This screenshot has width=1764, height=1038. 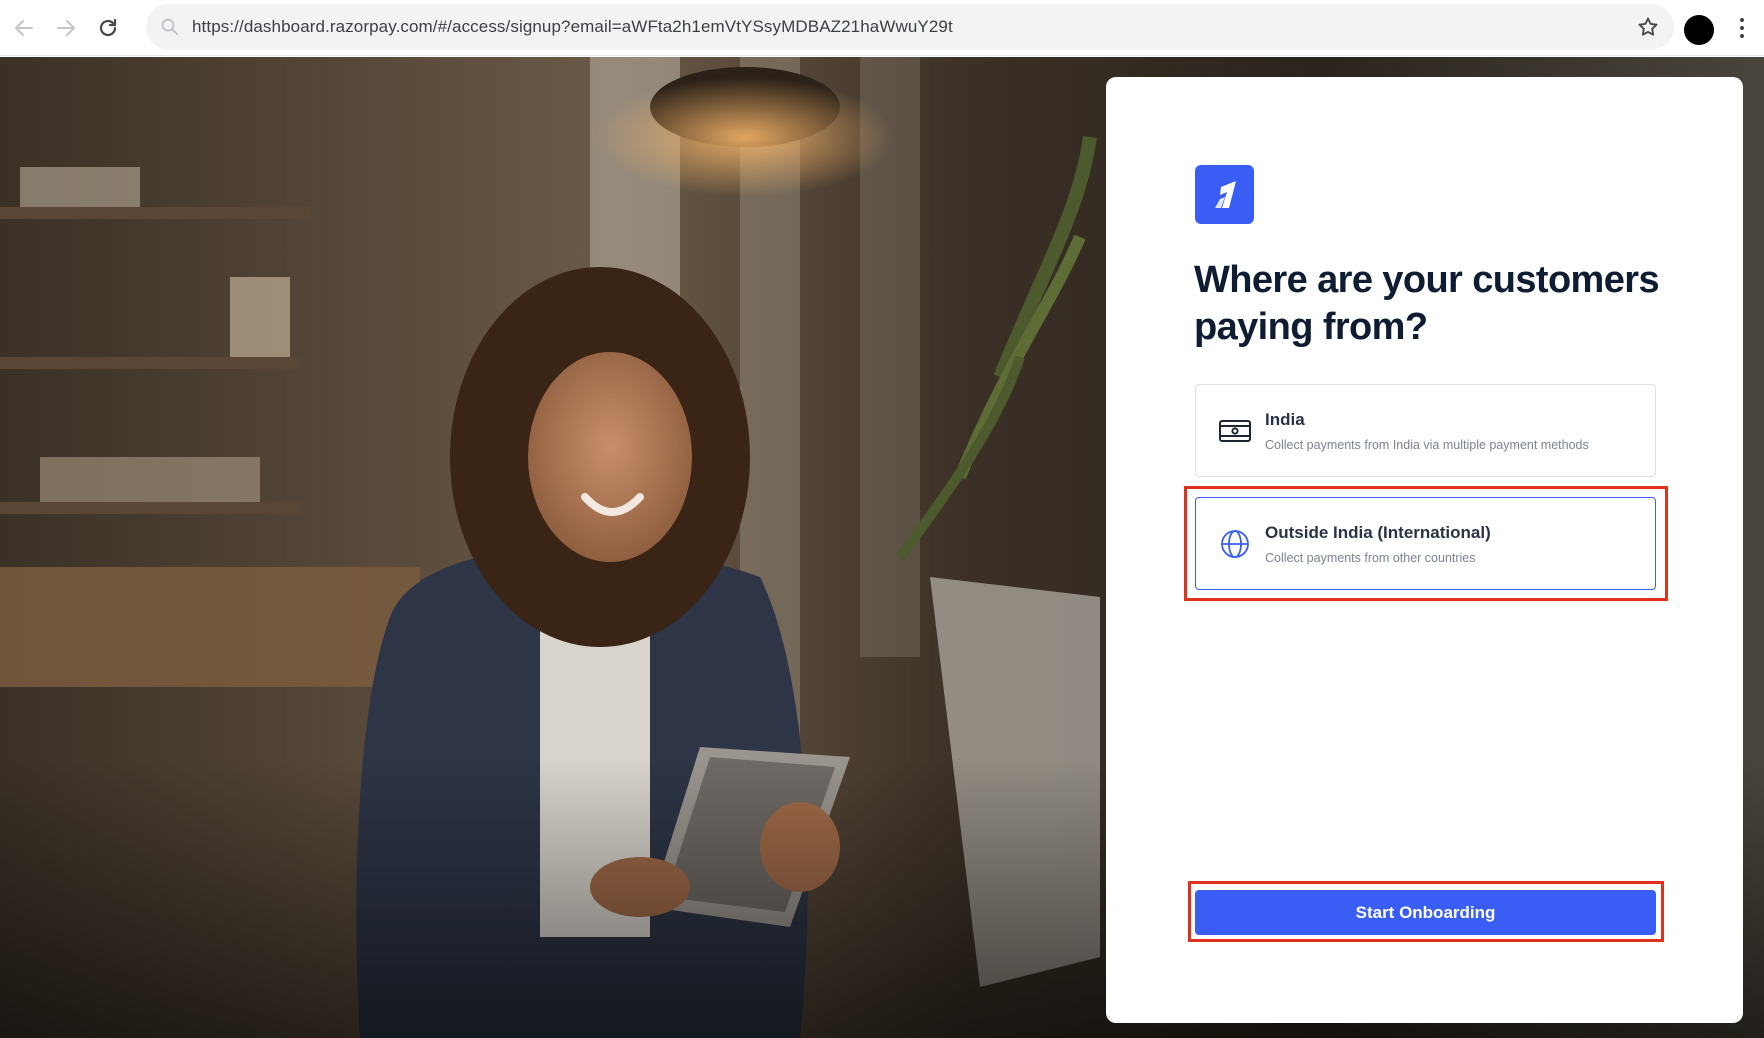 I want to click on razorpay-logo, so click(x=1224, y=194).